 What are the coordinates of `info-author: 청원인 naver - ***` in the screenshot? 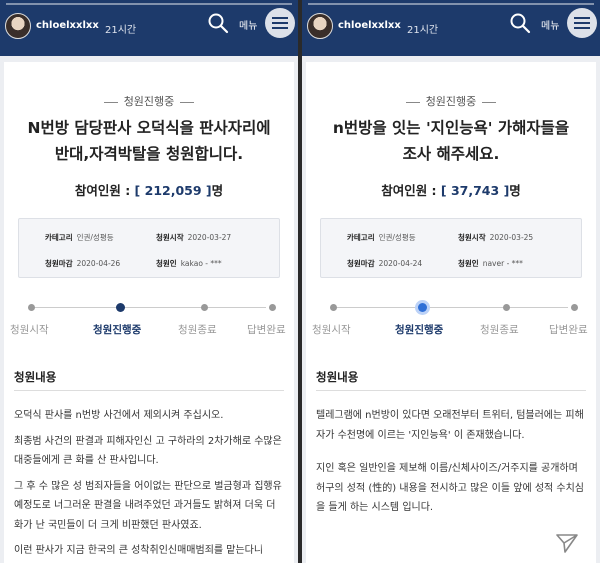 It's located at (490, 263).